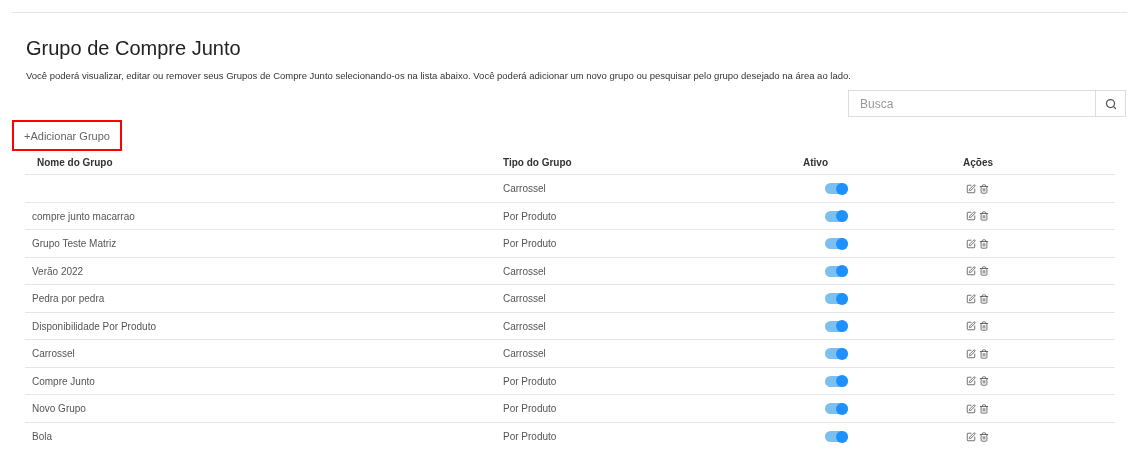 The height and width of the screenshot is (457, 1139). What do you see at coordinates (537, 163) in the screenshot?
I see `column-header: Tipo do Grupo` at bounding box center [537, 163].